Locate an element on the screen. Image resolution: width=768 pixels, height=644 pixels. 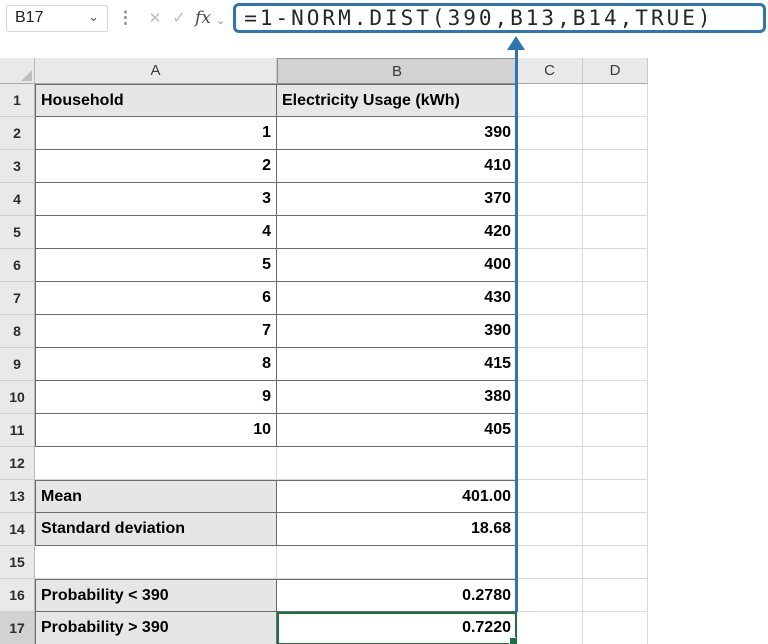
cancel-icon: ✕ is located at coordinates (155, 18).